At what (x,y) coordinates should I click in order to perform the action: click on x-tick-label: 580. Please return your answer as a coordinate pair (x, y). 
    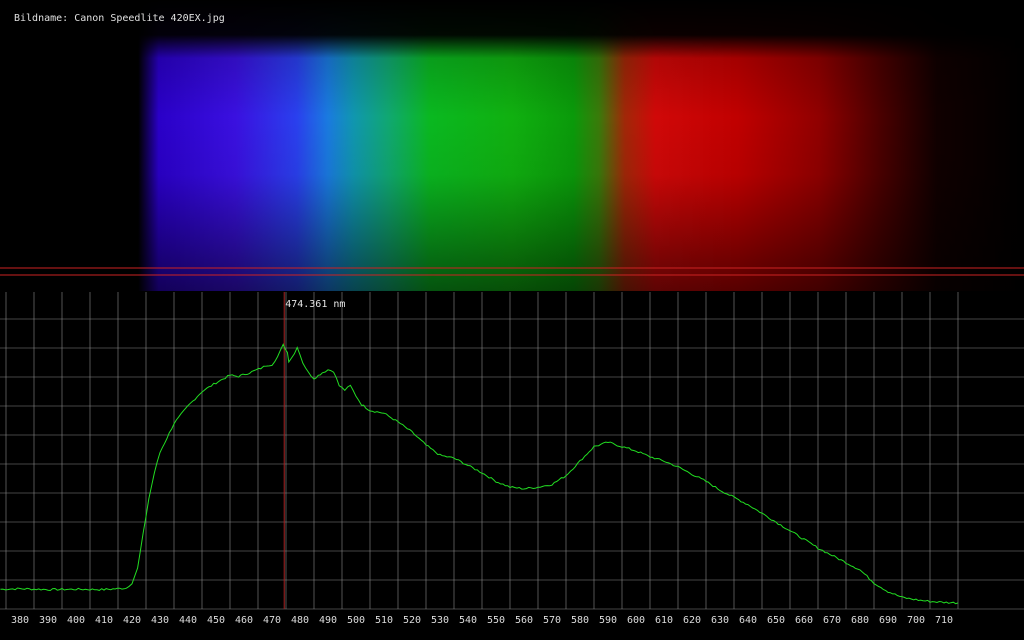
    Looking at the image, I should click on (580, 620).